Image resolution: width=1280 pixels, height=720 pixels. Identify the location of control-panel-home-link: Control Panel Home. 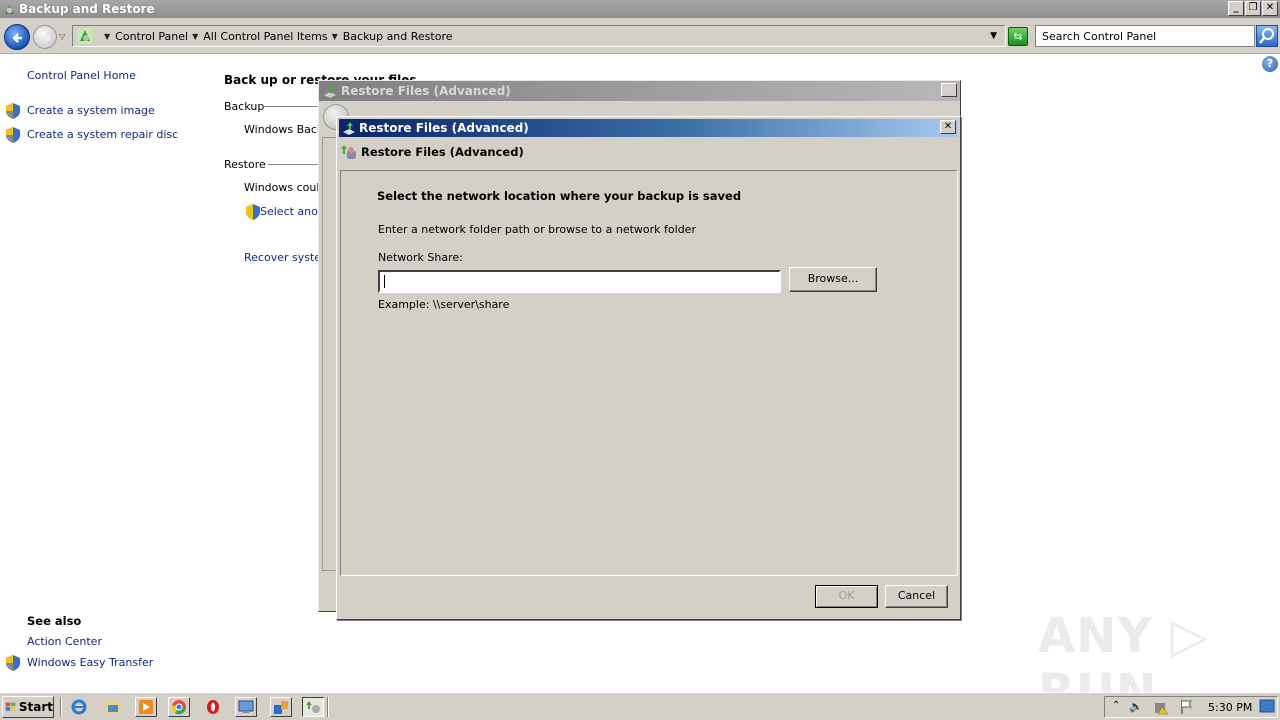
(81, 75).